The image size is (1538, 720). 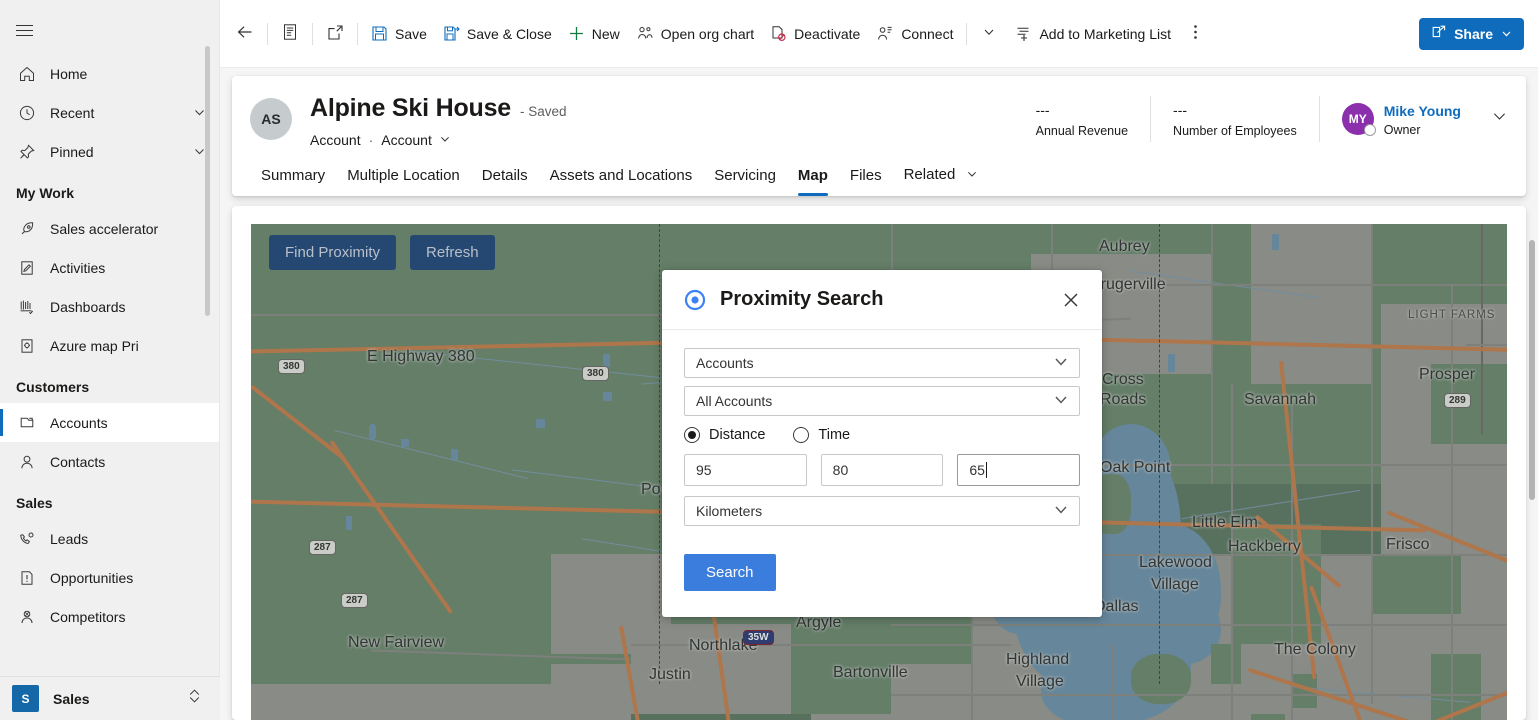 I want to click on tab-servicing: Servicing, so click(x=745, y=181).